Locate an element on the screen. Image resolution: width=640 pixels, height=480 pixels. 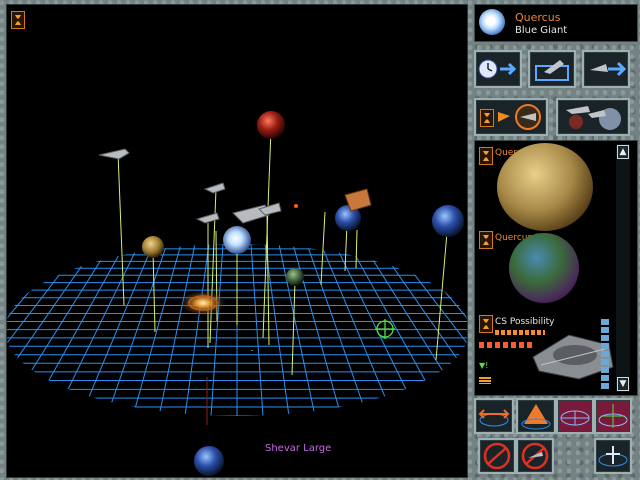
no-ships-icon is located at coordinates (497, 456).